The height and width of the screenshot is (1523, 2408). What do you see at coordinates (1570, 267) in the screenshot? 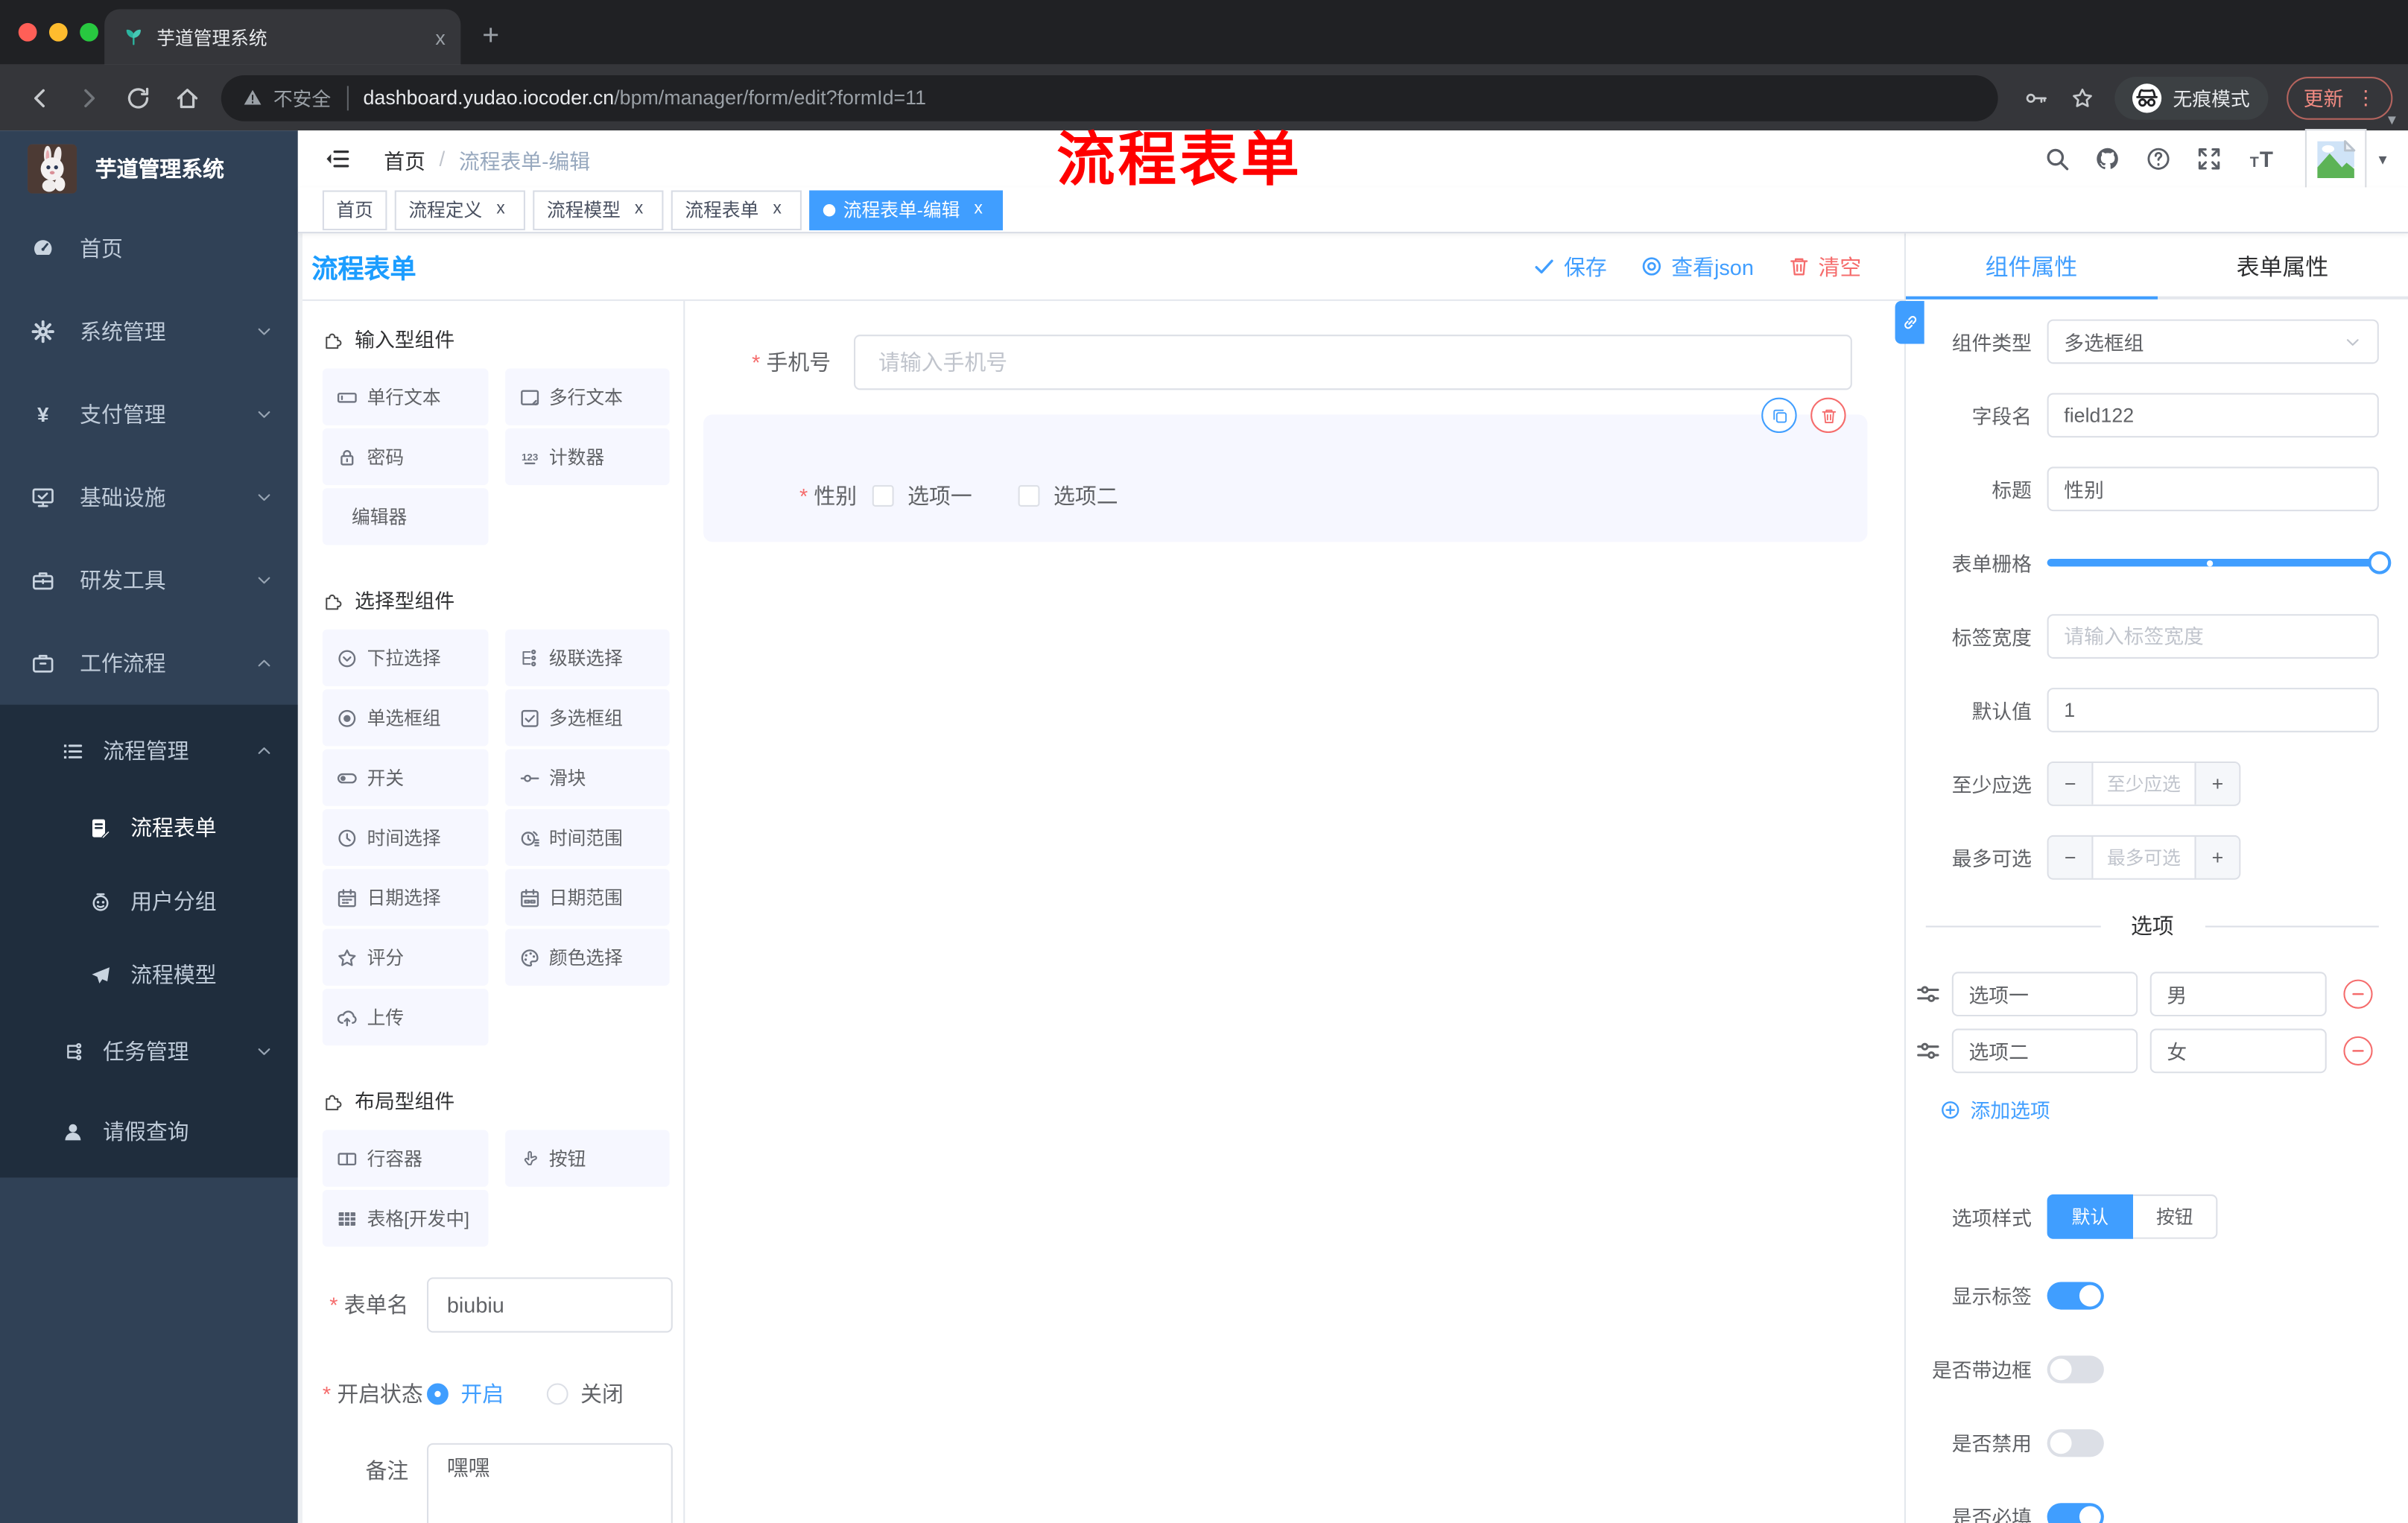
I see `save-button: 保存` at bounding box center [1570, 267].